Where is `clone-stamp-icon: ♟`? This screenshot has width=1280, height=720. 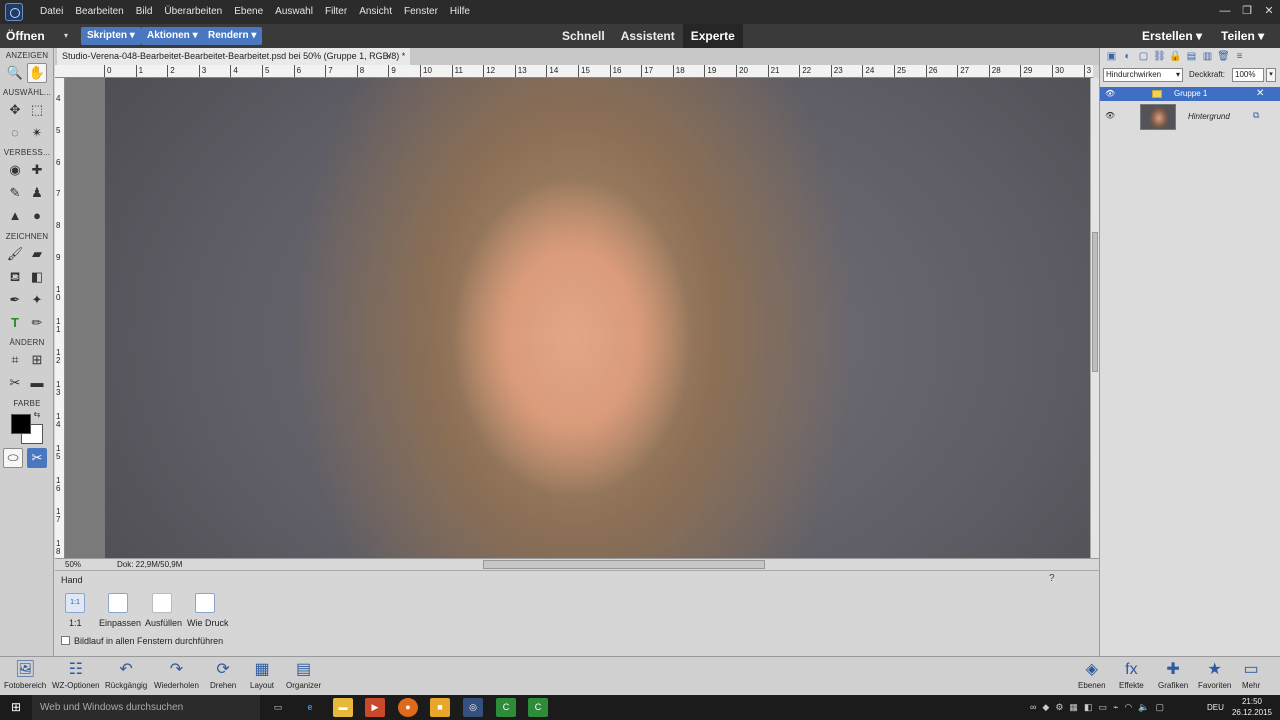 clone-stamp-icon: ♟ is located at coordinates (37, 193).